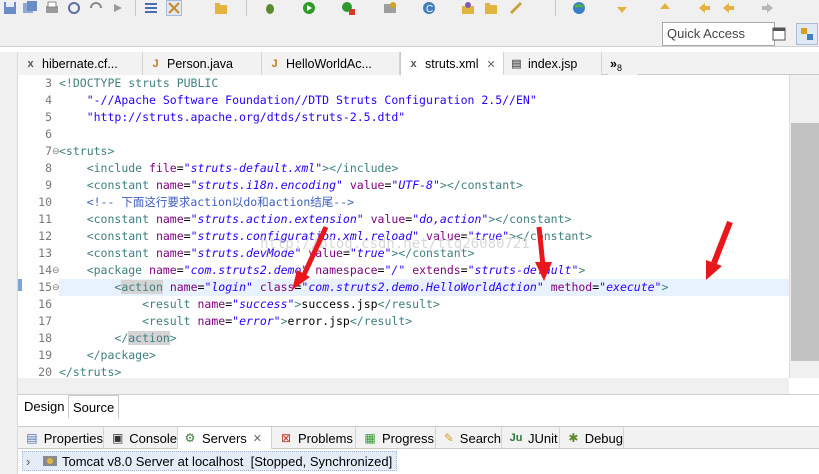 The image size is (819, 474). I want to click on tab-properties: ▤ Properties, so click(62, 438).